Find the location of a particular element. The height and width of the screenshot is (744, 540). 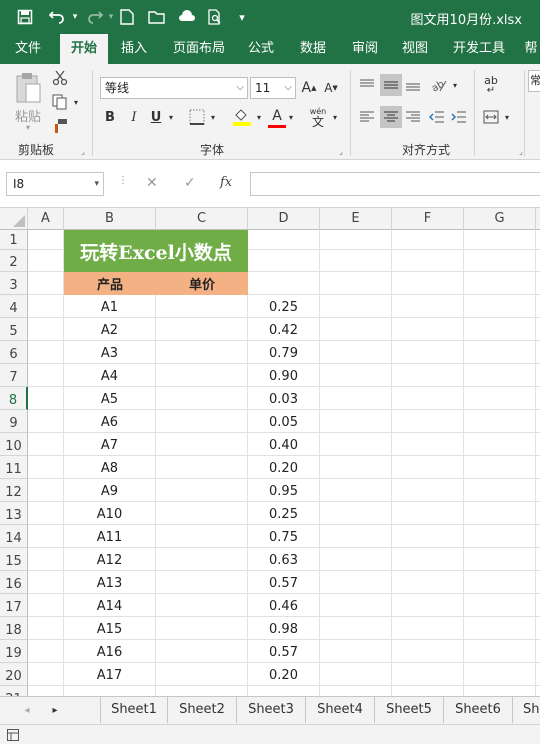

sheet-tab-7: Sh is located at coordinates (526, 710).